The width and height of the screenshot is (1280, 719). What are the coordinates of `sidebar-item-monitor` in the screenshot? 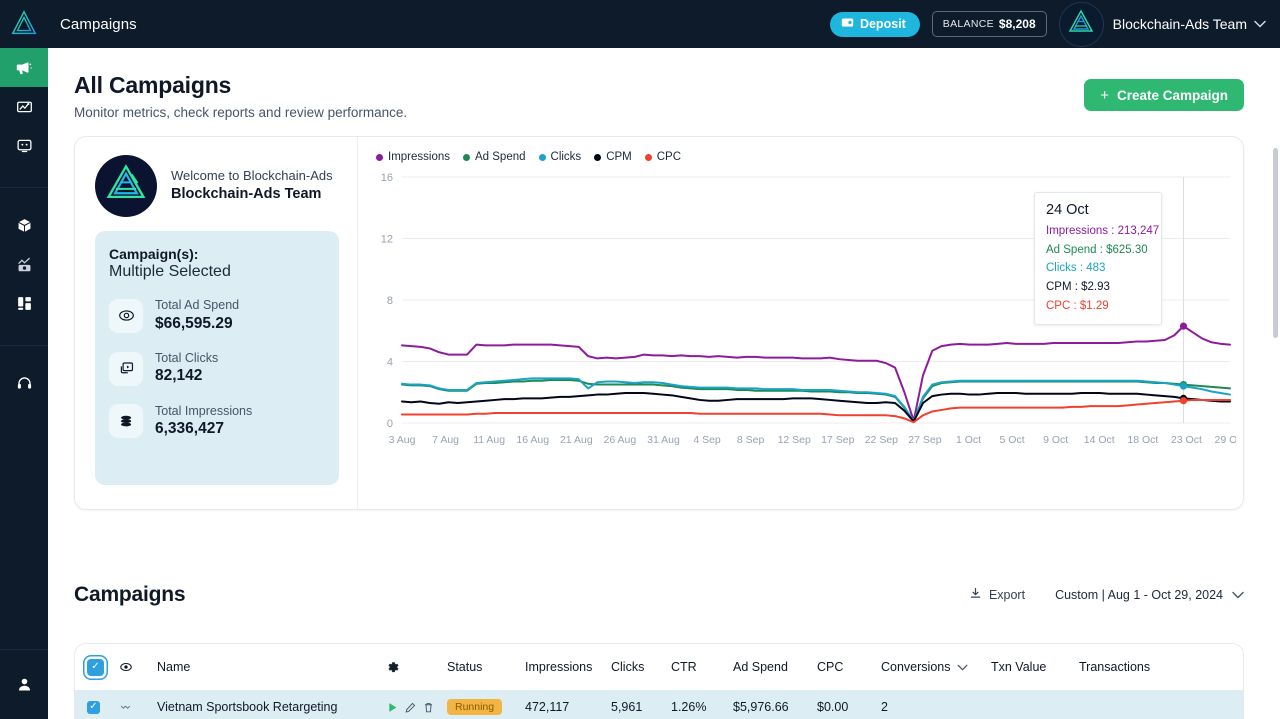 It's located at (24, 145).